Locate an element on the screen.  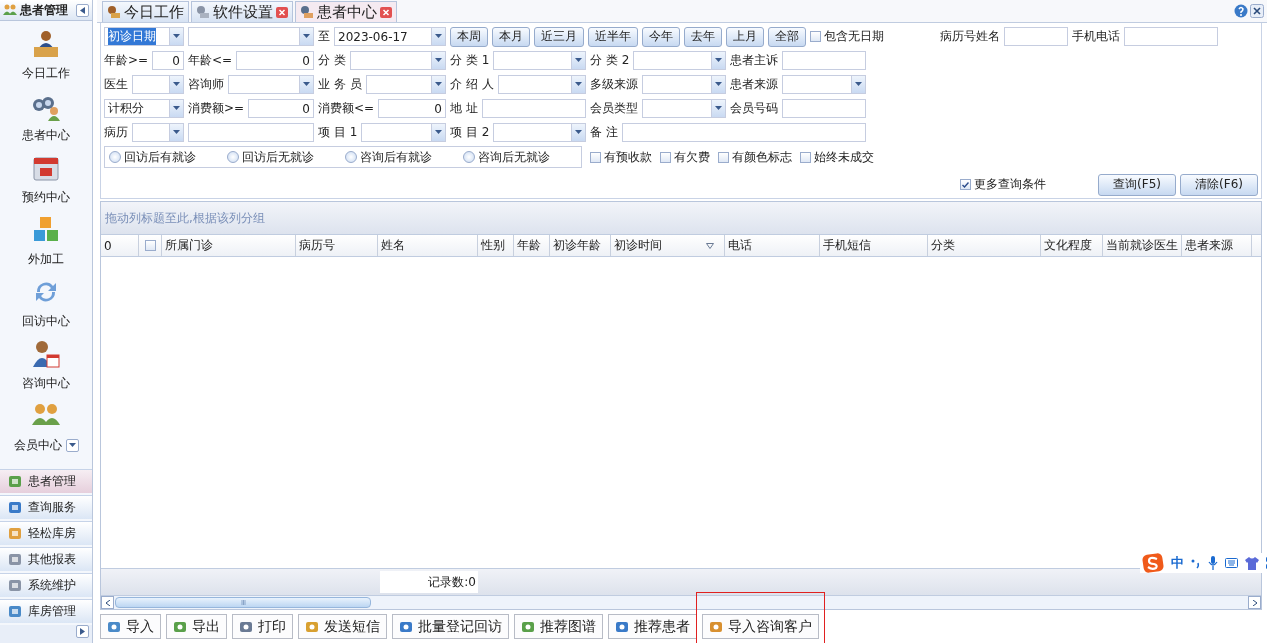
column-header: 患者来源 is located at coordinates (1217, 245).